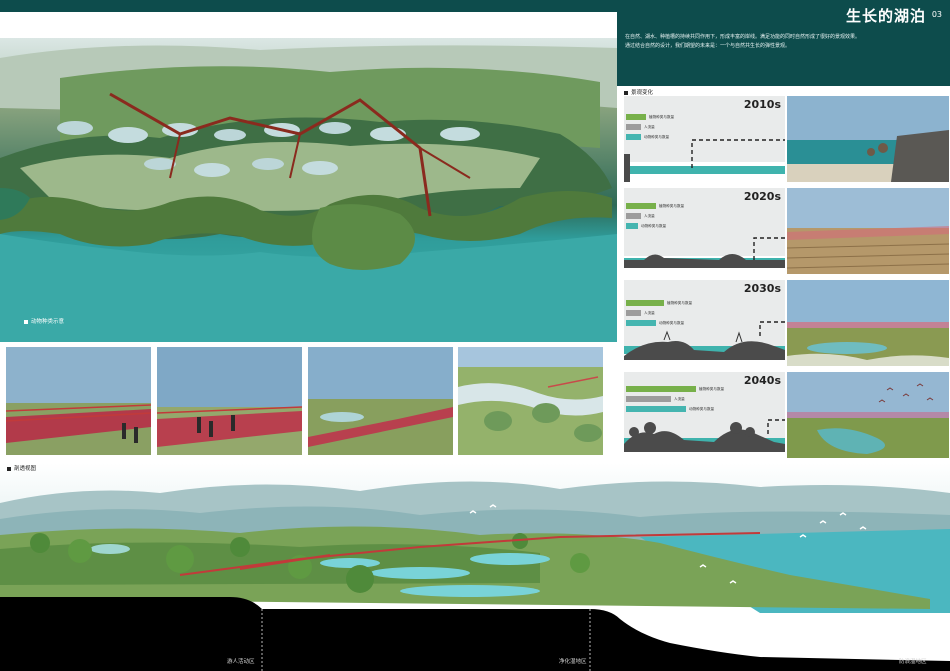  Describe the element at coordinates (785, 231) in the screenshot. I see `change-row-2020s: 2020s 植物种类与数量 人流量 动物种类与数量` at that location.